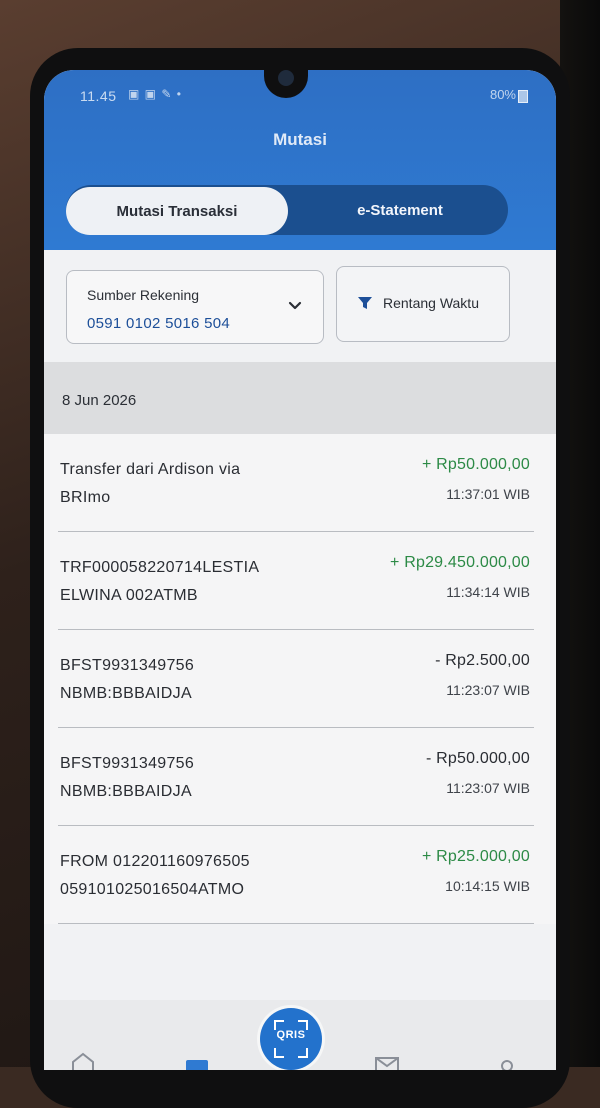 The image size is (600, 1108). Describe the element at coordinates (98, 96) in the screenshot. I see `status-time: 11.45` at that location.